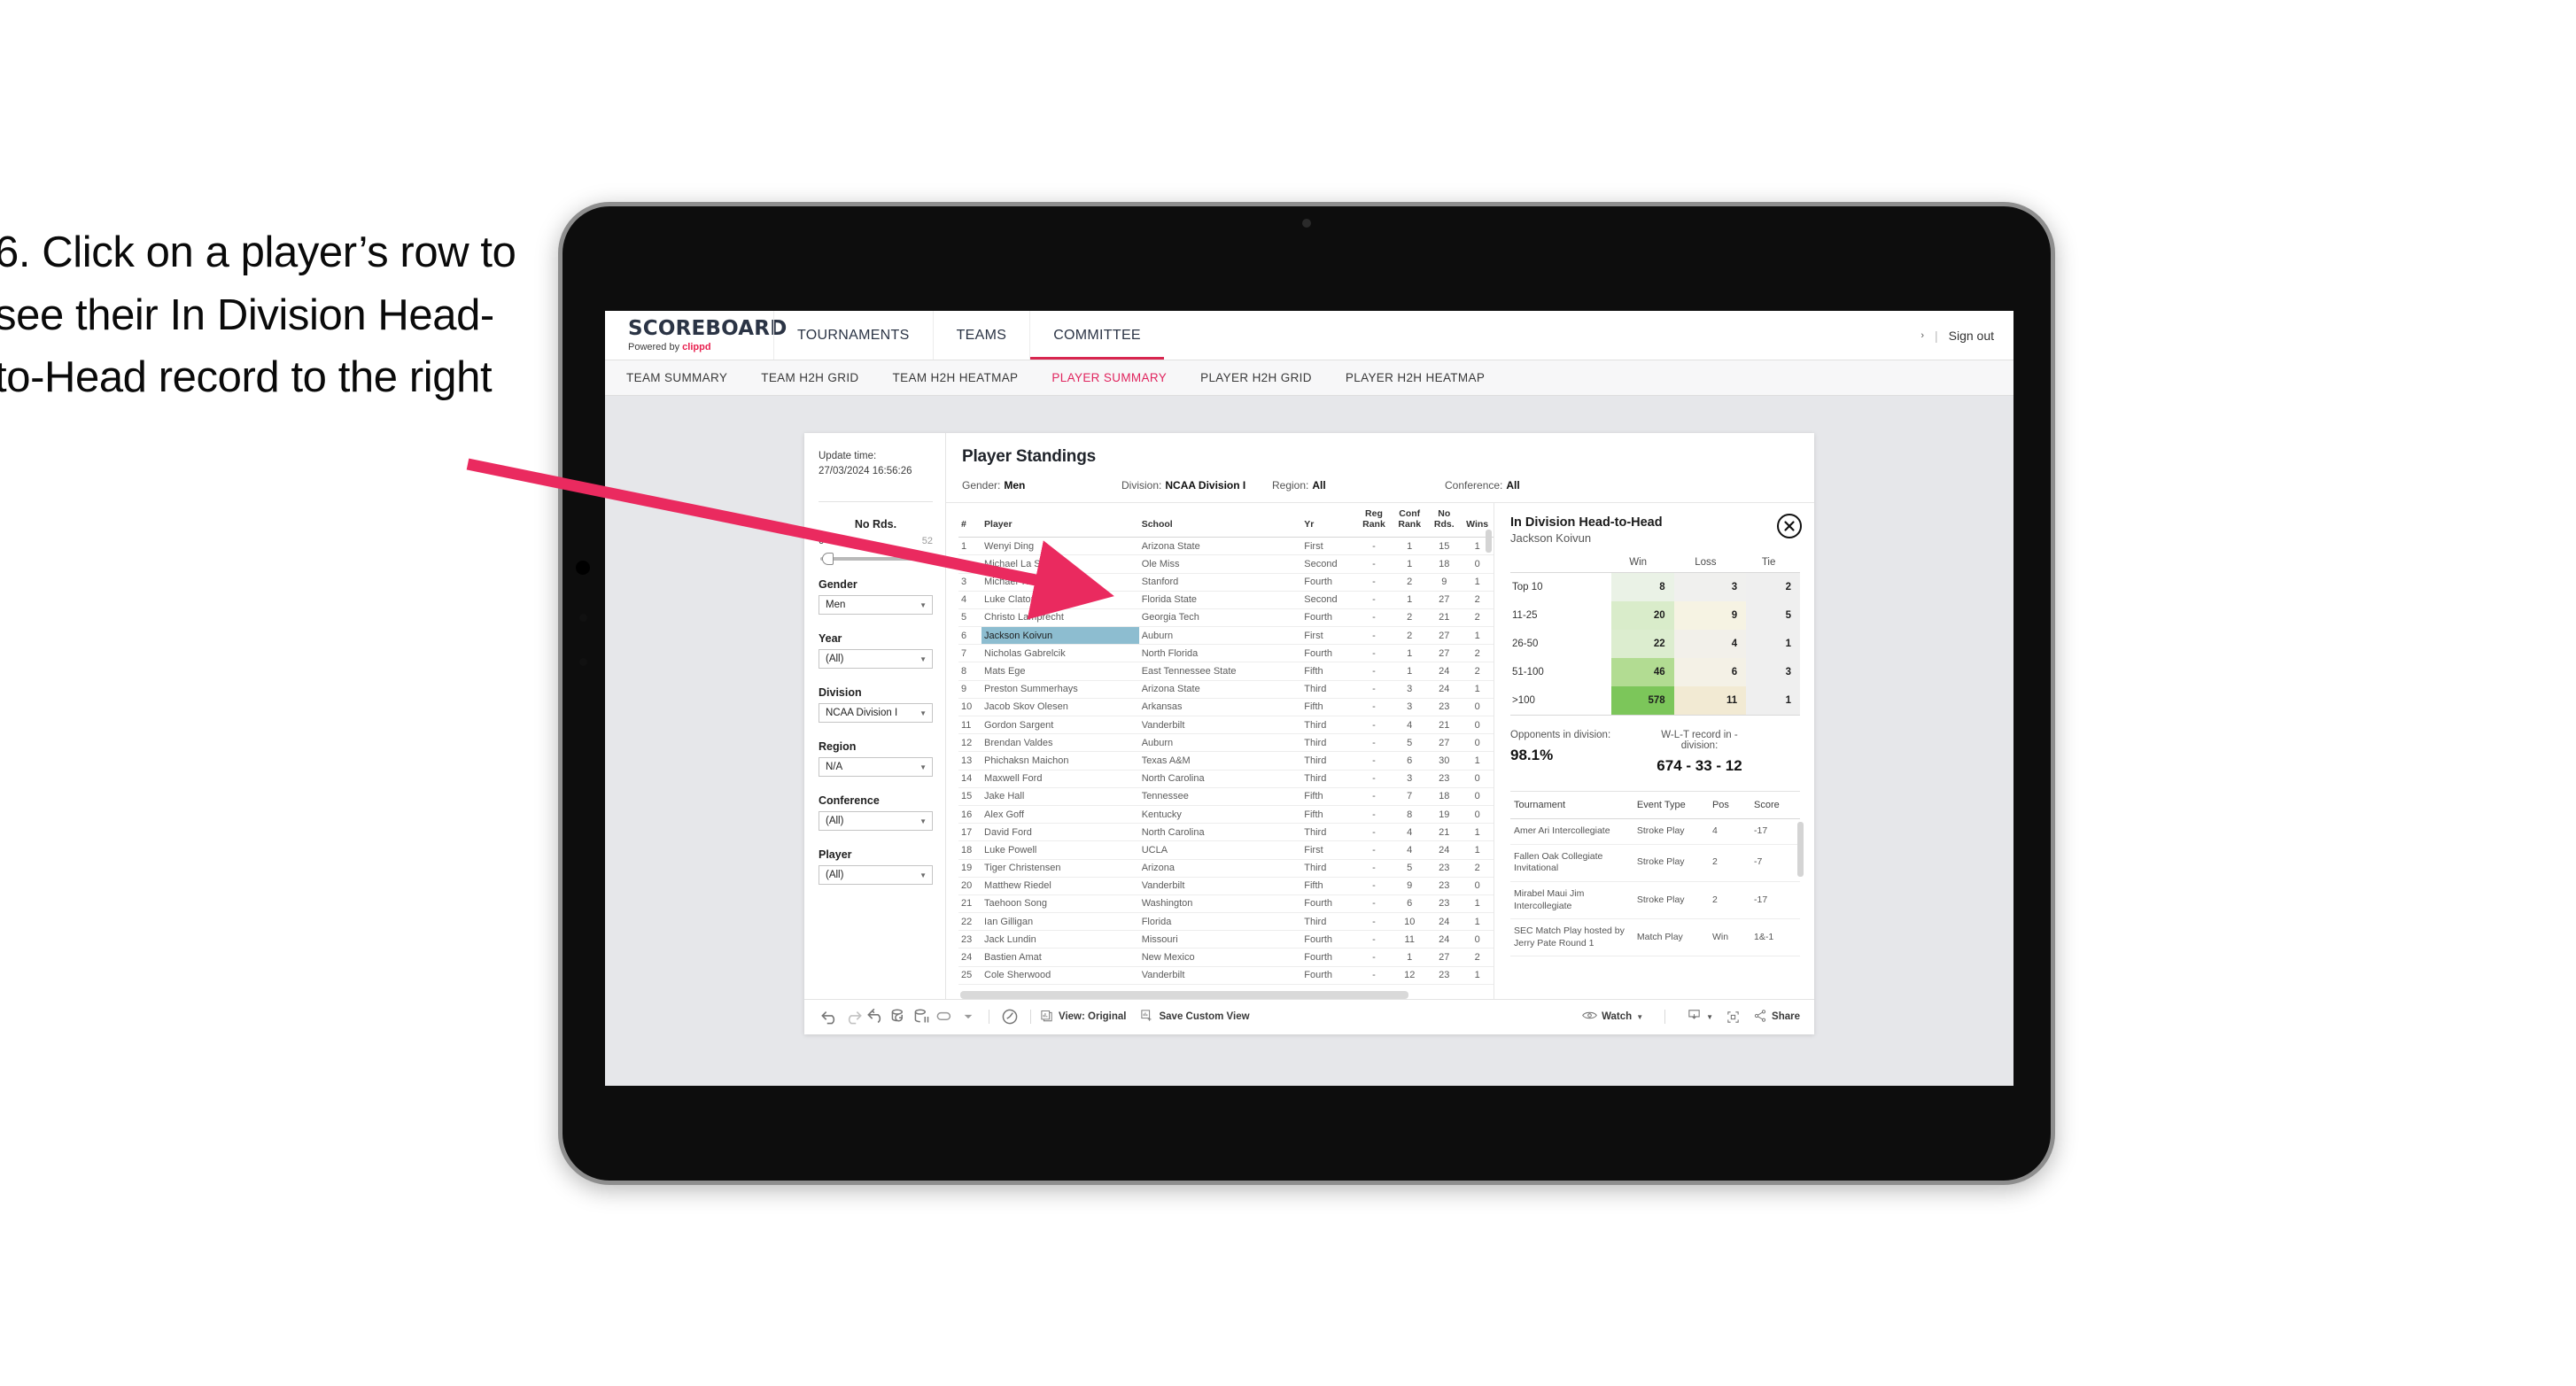 Image resolution: width=2576 pixels, height=1386 pixels. What do you see at coordinates (1700, 1017) in the screenshot?
I see `download-button: ▼` at bounding box center [1700, 1017].